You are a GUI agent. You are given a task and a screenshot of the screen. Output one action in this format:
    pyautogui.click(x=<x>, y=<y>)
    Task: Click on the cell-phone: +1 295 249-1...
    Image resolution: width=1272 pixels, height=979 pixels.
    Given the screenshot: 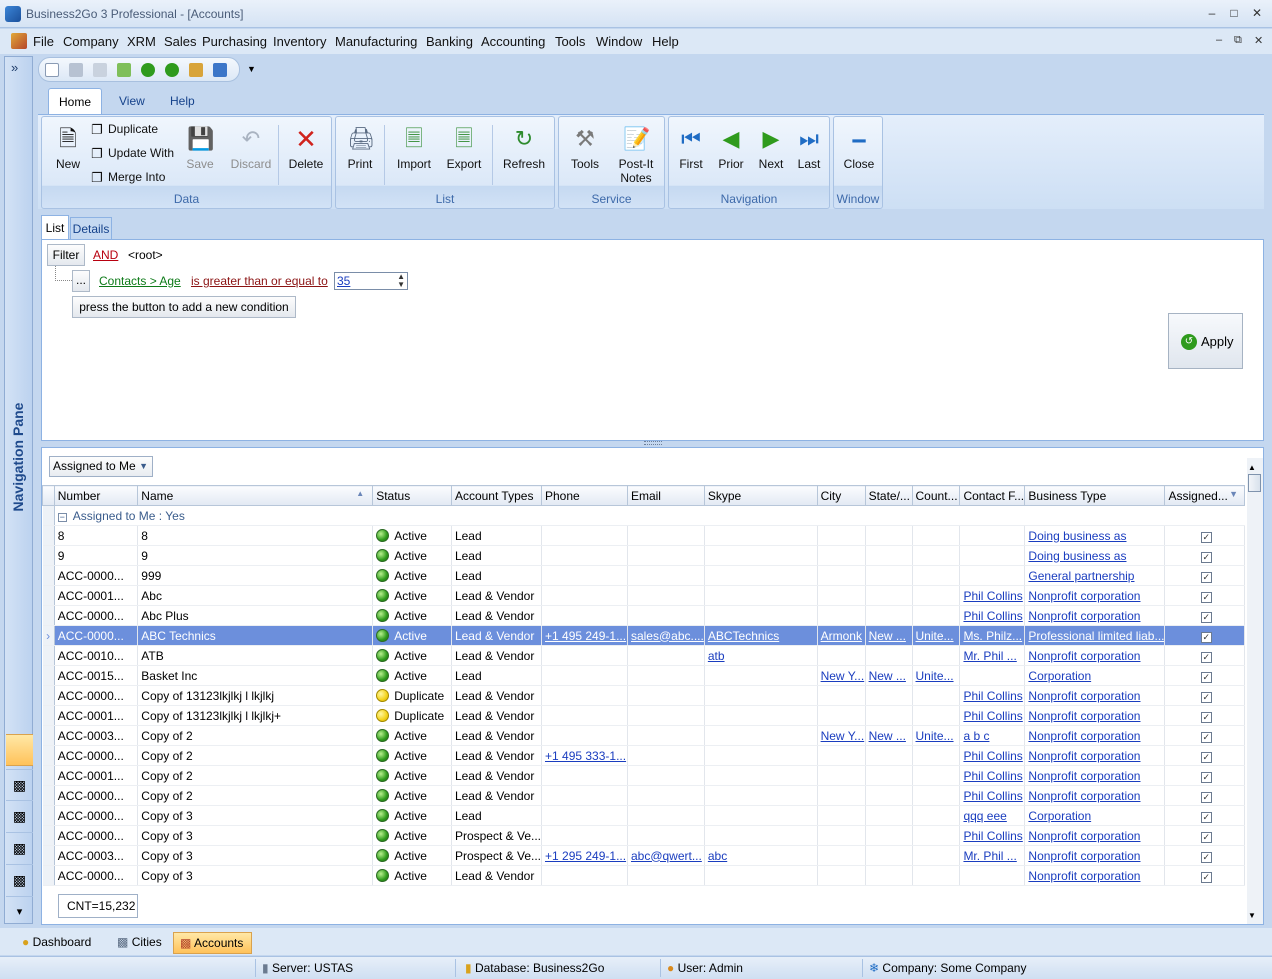 What is the action you would take?
    pyautogui.click(x=584, y=855)
    